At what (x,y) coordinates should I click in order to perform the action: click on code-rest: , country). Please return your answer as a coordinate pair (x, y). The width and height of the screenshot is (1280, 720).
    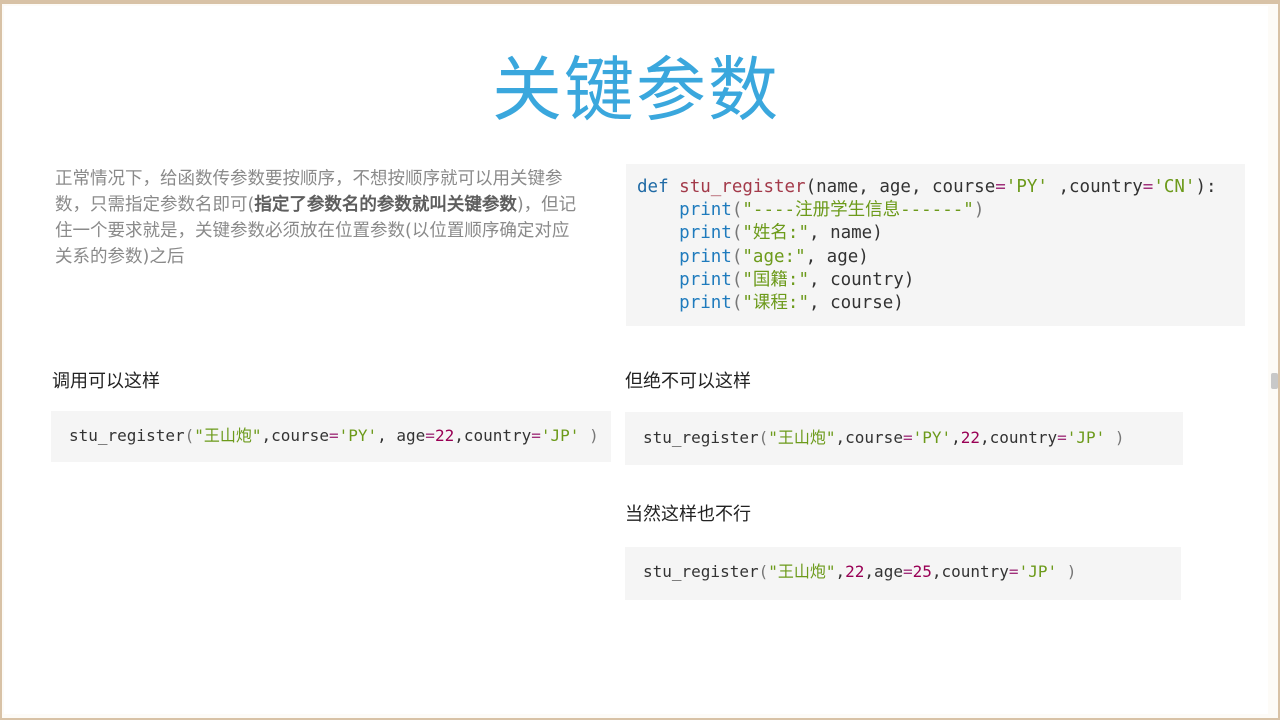
    Looking at the image, I should click on (862, 279).